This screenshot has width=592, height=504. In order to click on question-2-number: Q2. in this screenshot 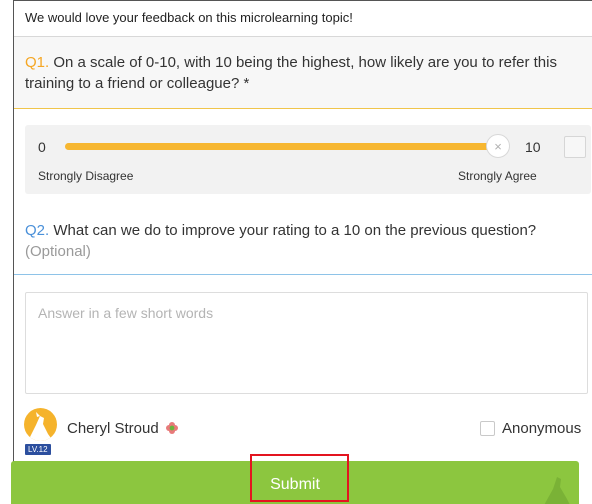, I will do `click(37, 230)`.